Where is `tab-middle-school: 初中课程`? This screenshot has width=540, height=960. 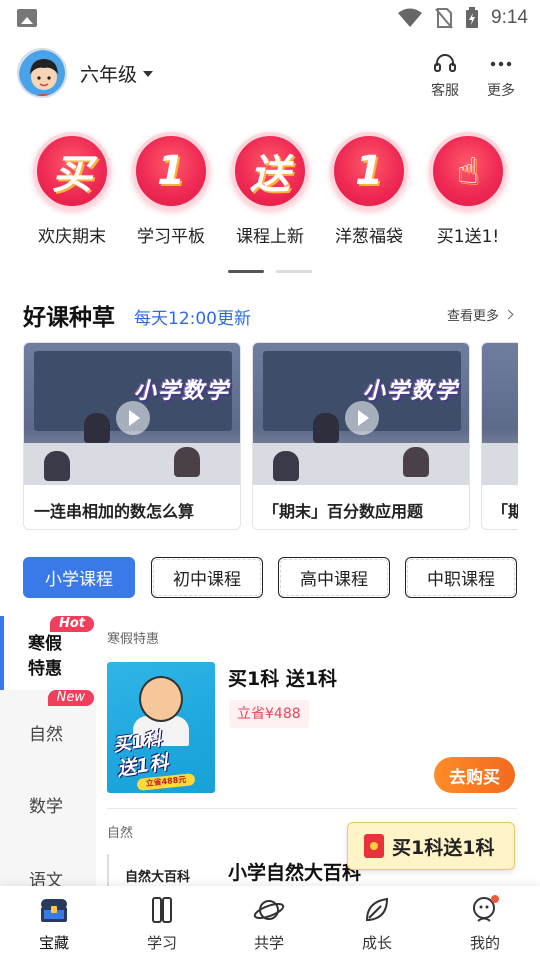 tab-middle-school: 初中课程 is located at coordinates (207, 577).